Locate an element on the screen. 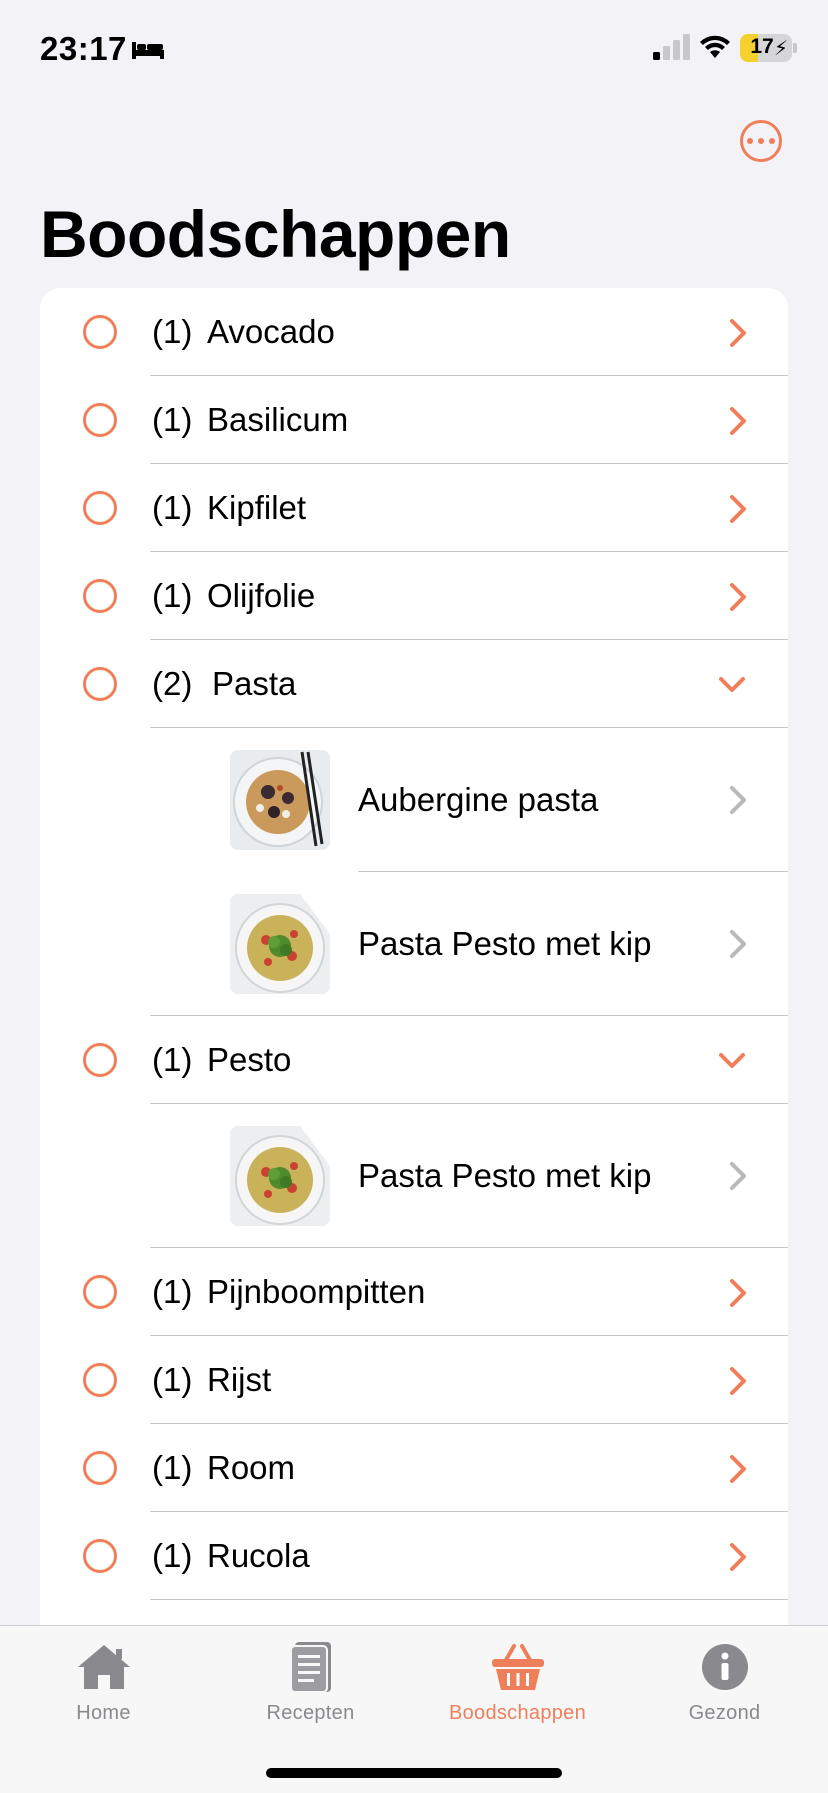 Image resolution: width=828 pixels, height=1793 pixels. item-name: Basilicum is located at coordinates (278, 419).